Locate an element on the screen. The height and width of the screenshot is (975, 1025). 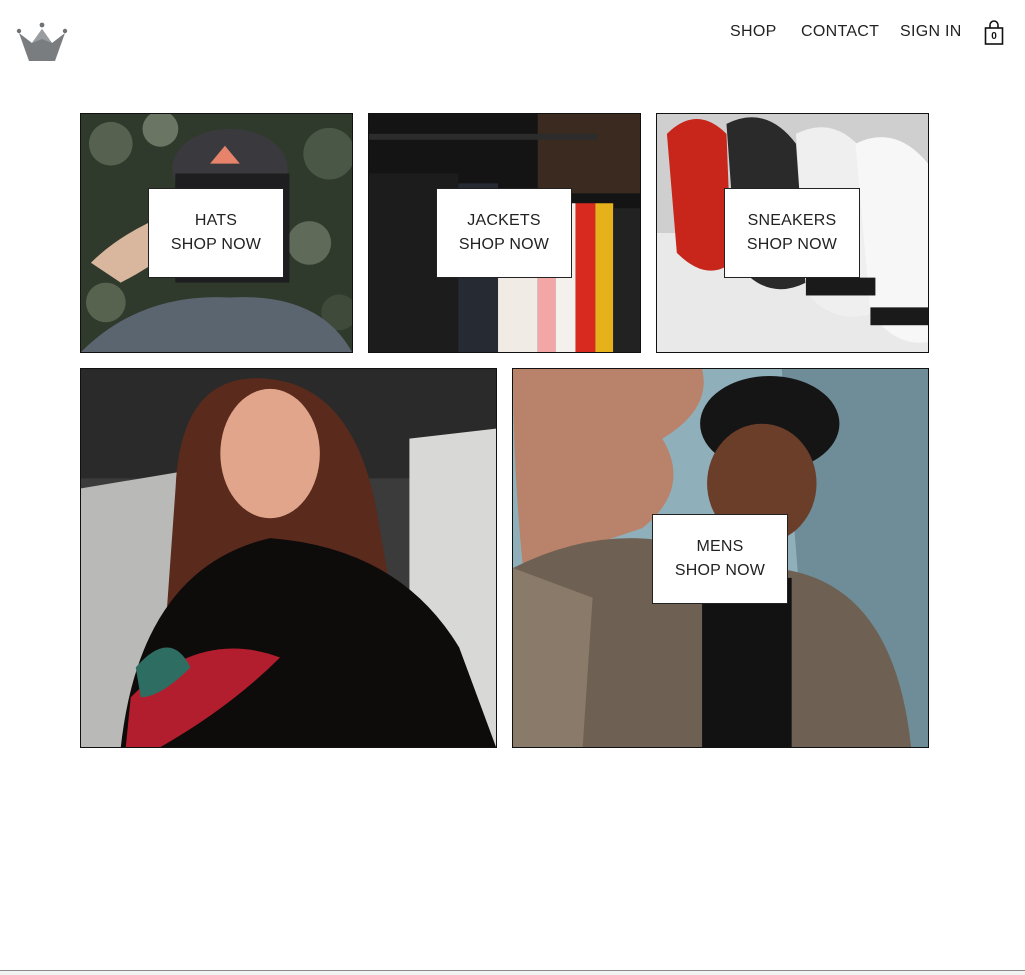
logo is located at coordinates (42, 43).